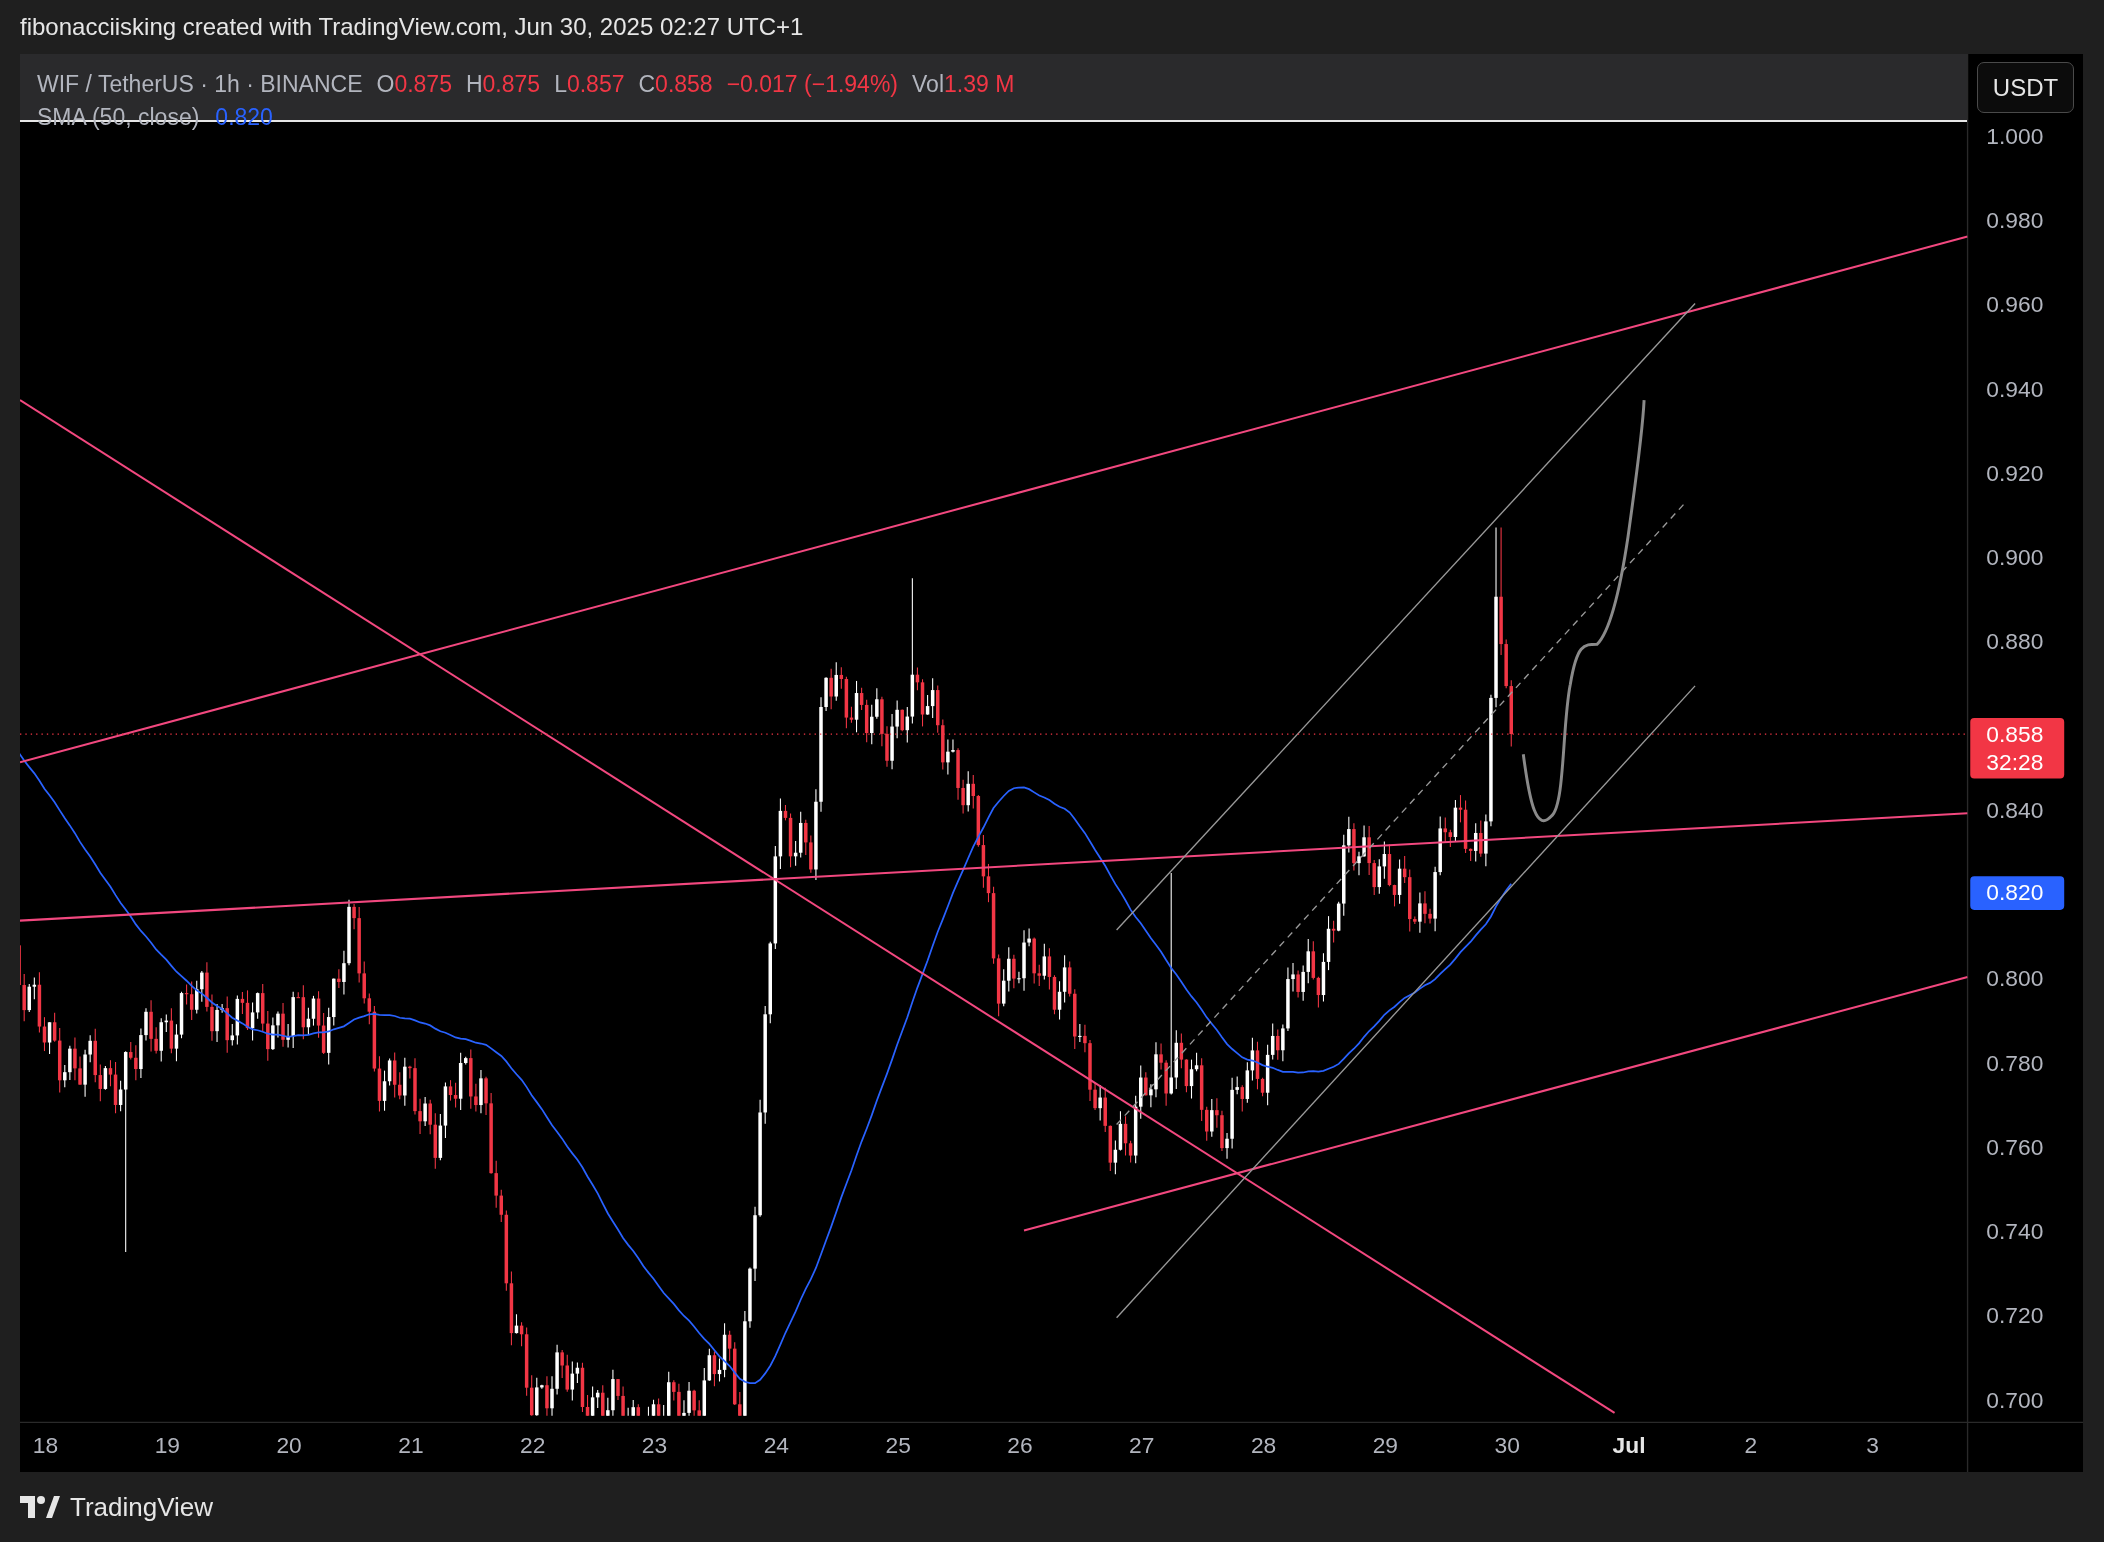  What do you see at coordinates (684, 84) in the screenshot?
I see `ohlc-value: 0.858` at bounding box center [684, 84].